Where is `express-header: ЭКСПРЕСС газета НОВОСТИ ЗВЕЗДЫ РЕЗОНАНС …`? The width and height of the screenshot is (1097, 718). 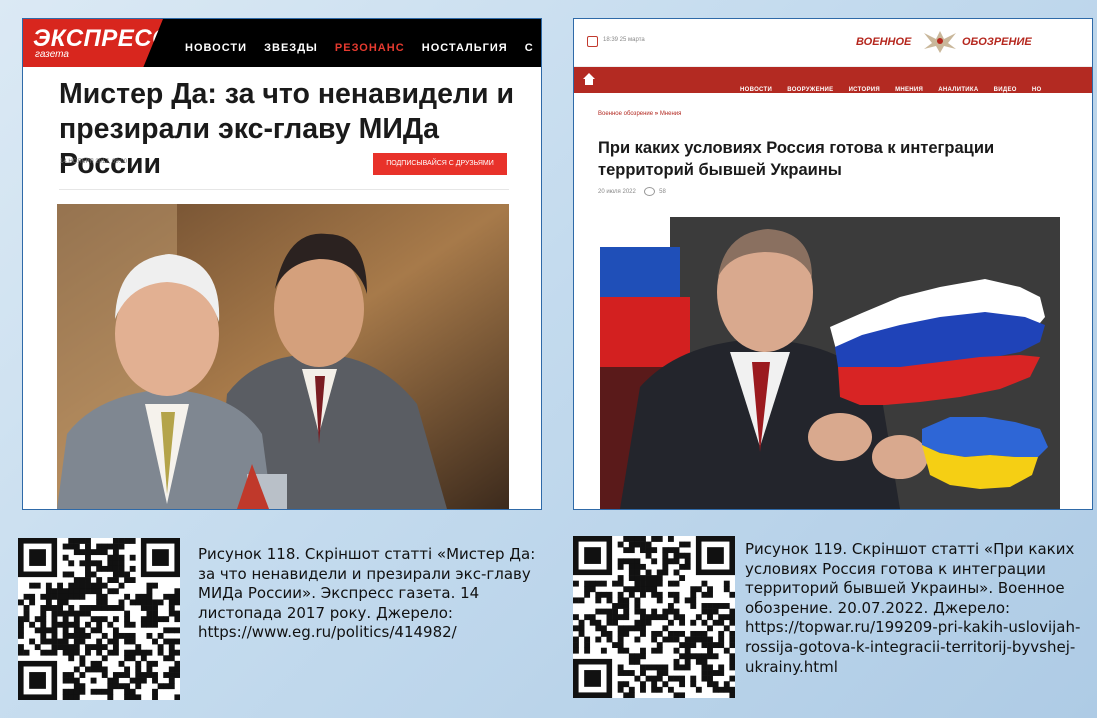 express-header: ЭКСПРЕСС газета НОВОСТИ ЗВЕЗДЫ РЕЗОНАНС … is located at coordinates (282, 43).